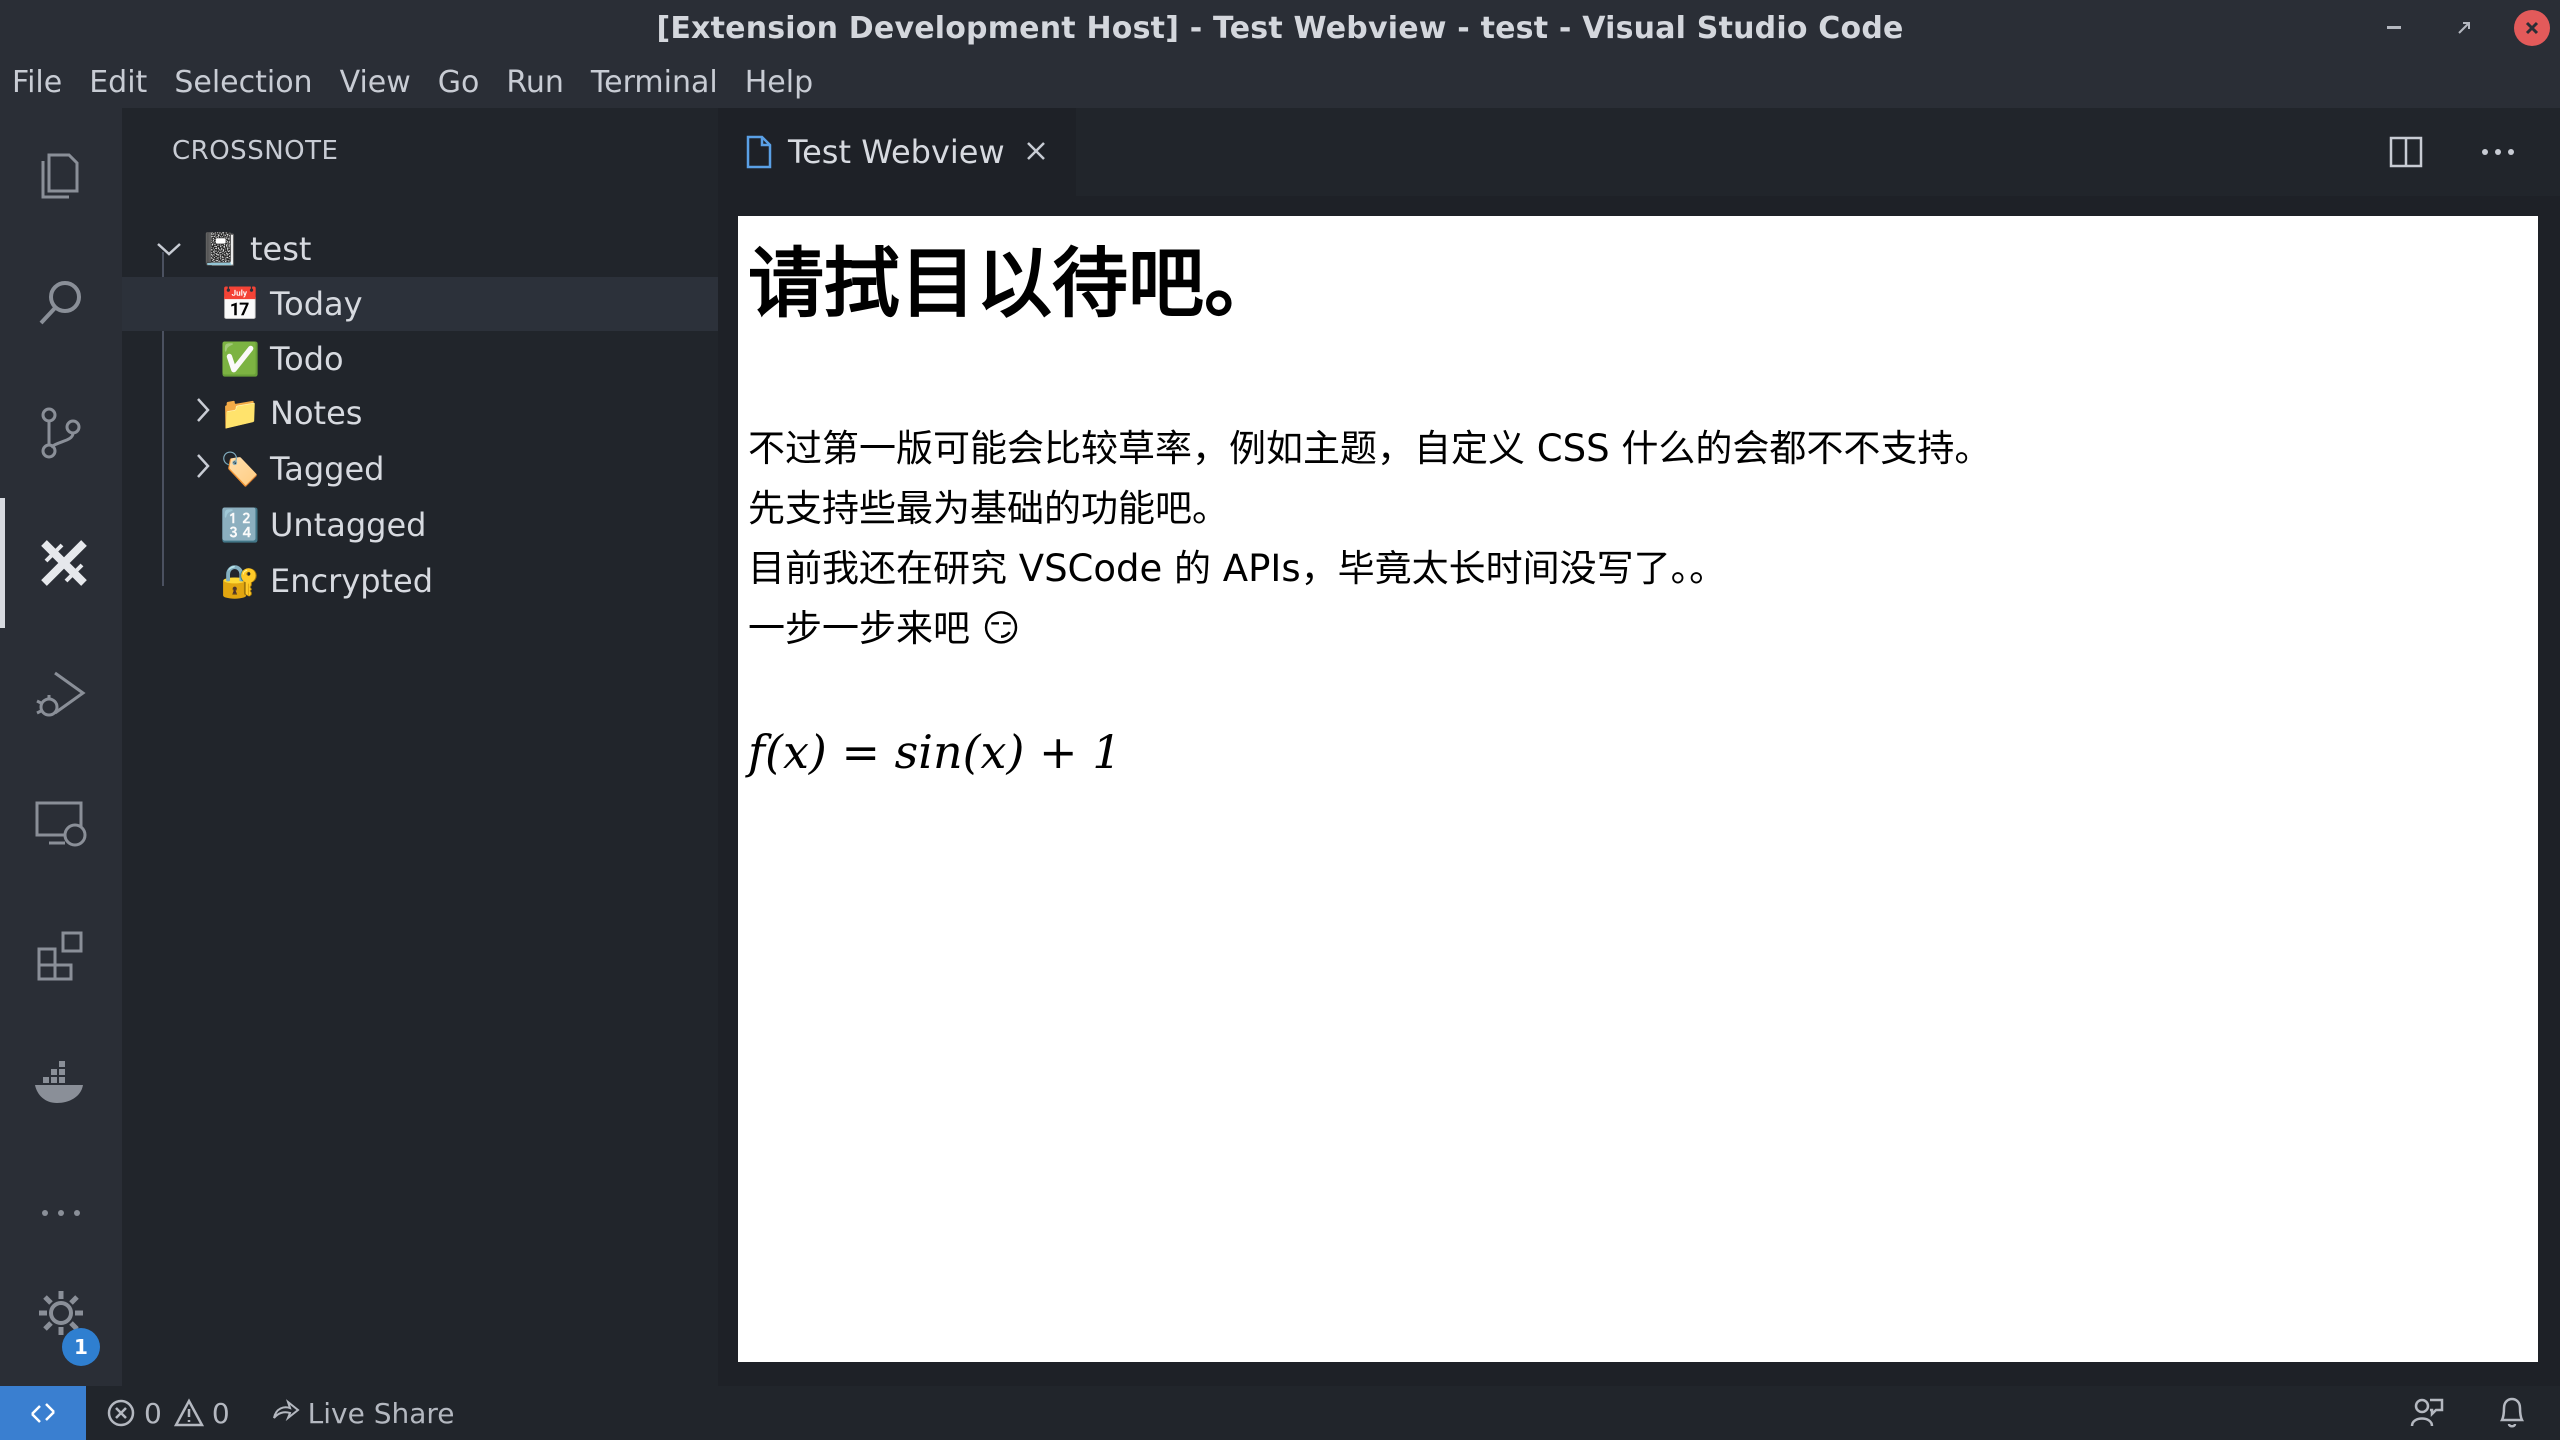 This screenshot has width=2560, height=1440. Describe the element at coordinates (316, 304) in the screenshot. I see `tree-item-label: Today` at that location.